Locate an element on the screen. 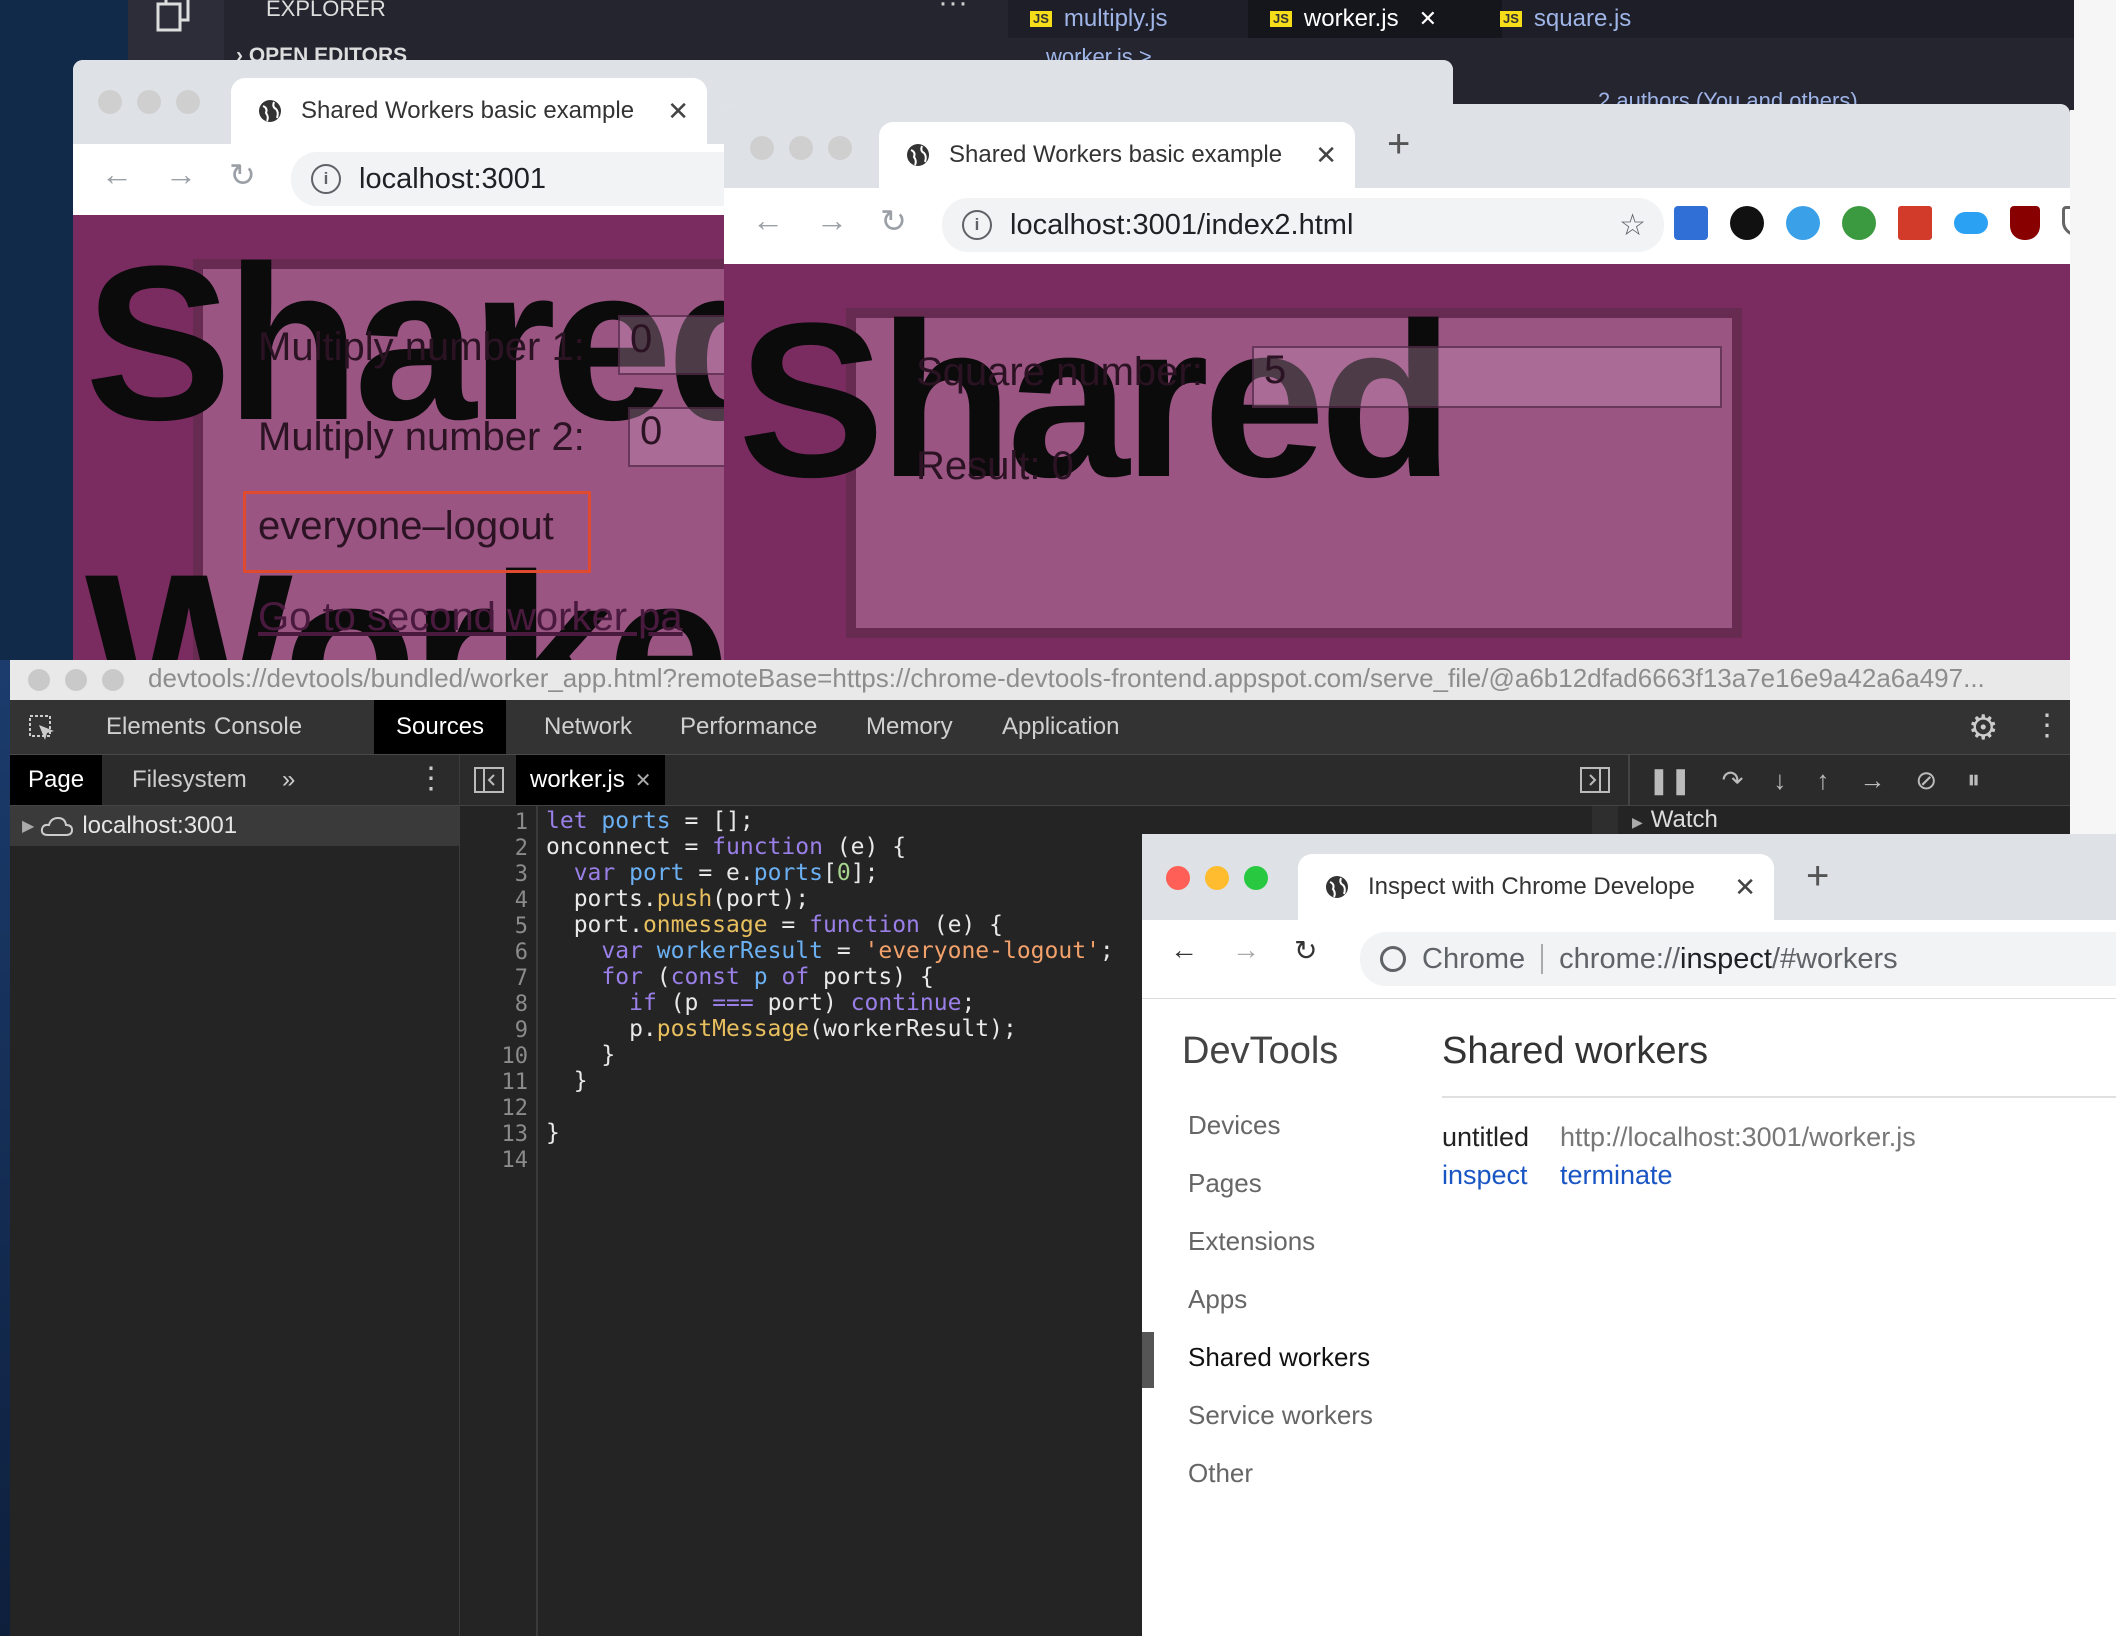 The width and height of the screenshot is (2116, 1636). tab-worker-js: JS worker.js ✕ is located at coordinates (1375, 19).